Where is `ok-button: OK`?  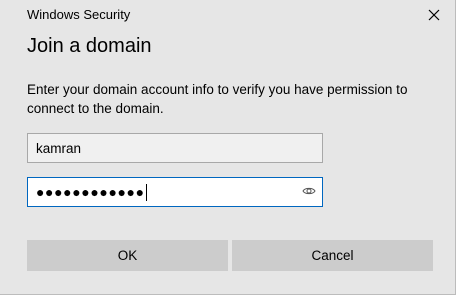 ok-button: OK is located at coordinates (127, 255).